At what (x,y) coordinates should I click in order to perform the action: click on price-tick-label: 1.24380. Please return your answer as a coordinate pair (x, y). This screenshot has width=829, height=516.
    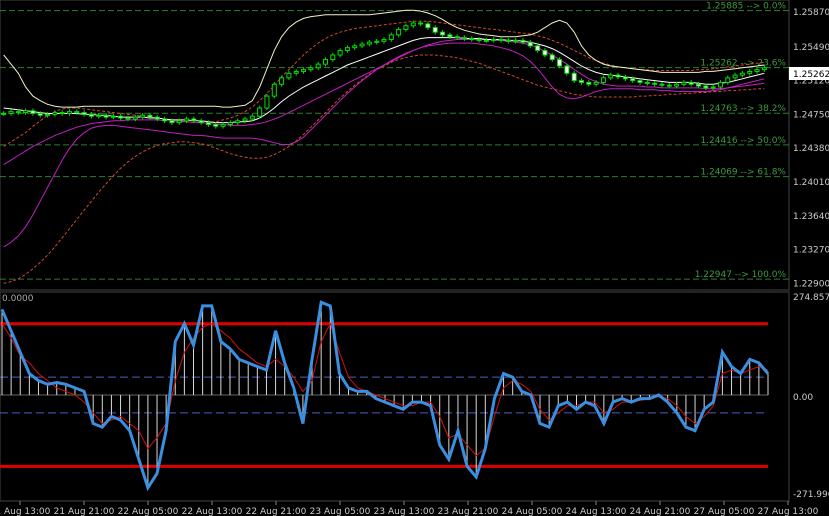
    Looking at the image, I should click on (811, 149).